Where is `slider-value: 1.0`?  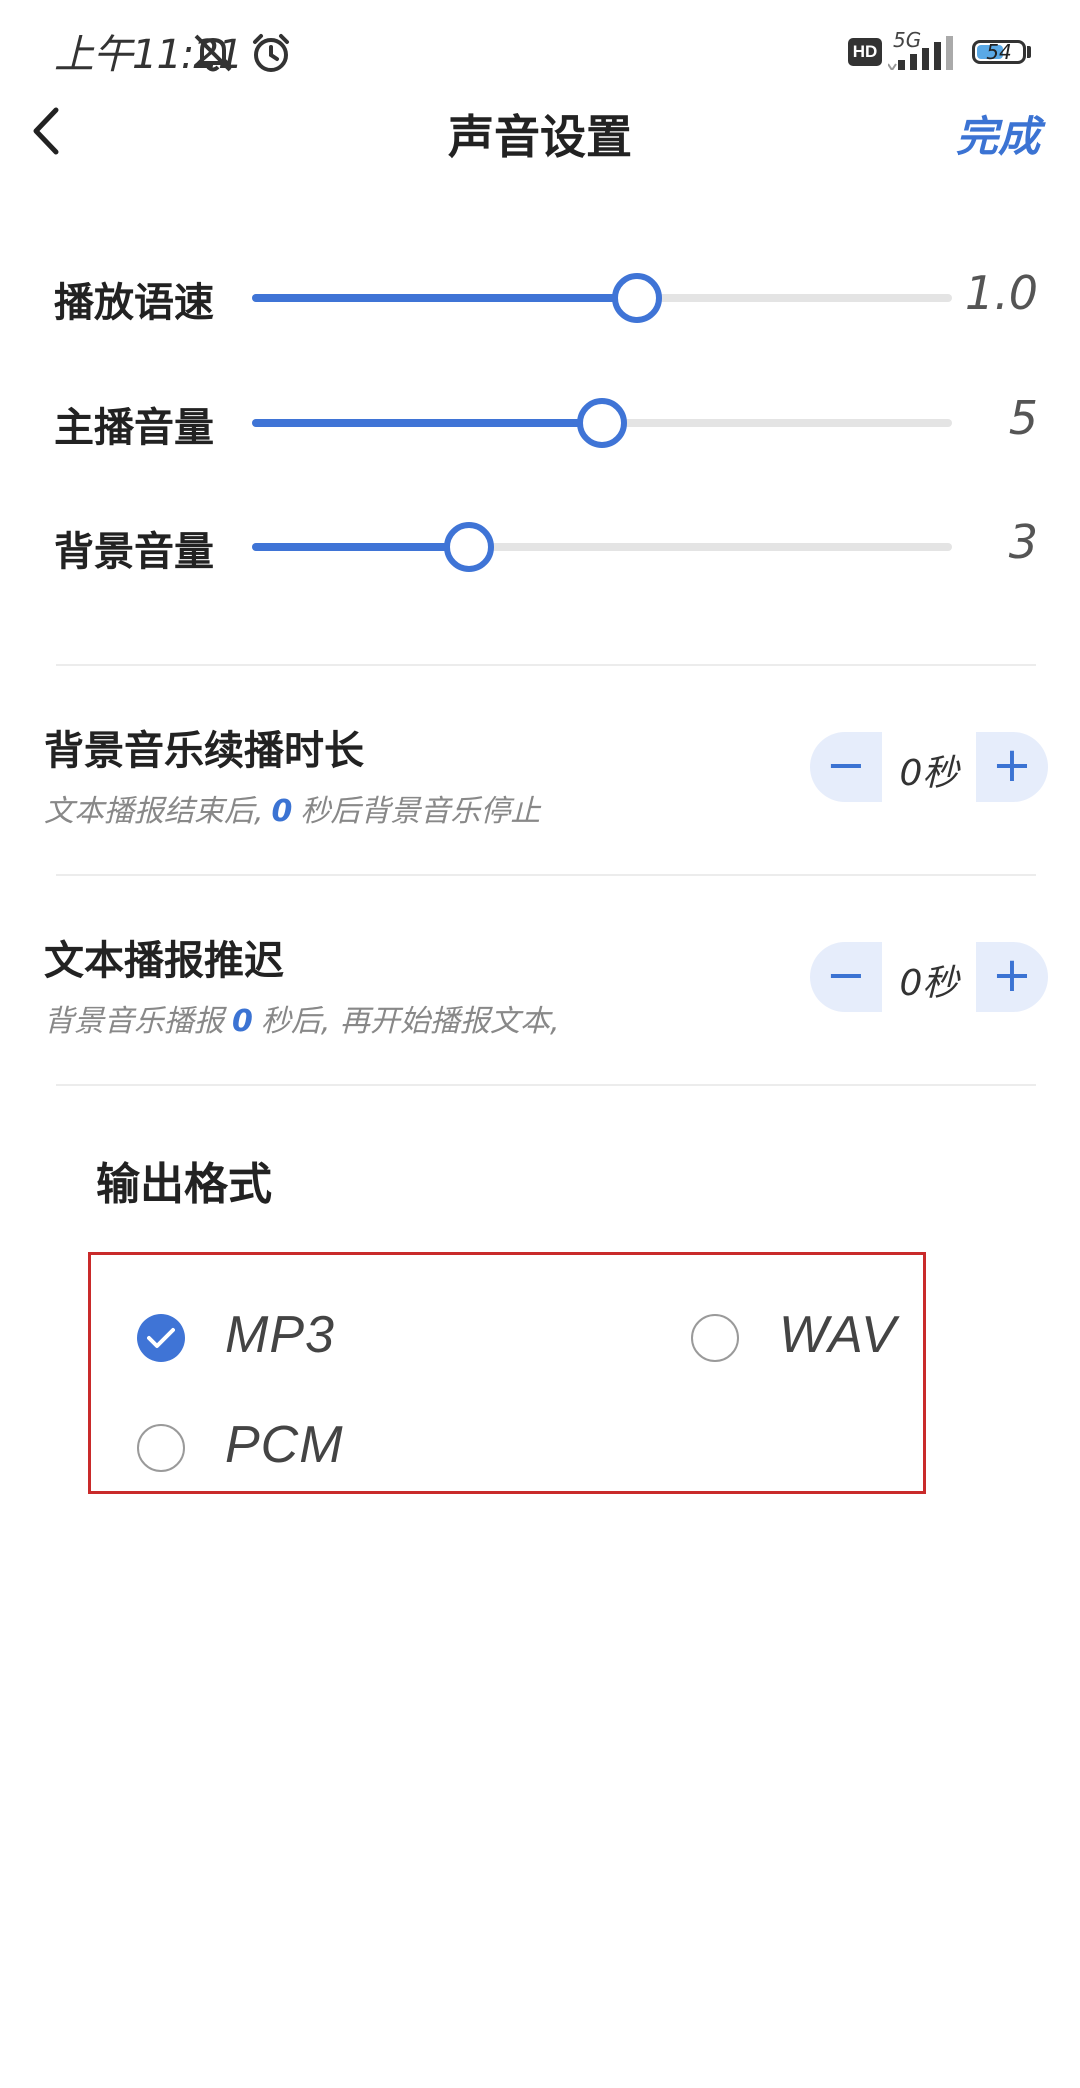 slider-value: 1.0 is located at coordinates (1001, 293).